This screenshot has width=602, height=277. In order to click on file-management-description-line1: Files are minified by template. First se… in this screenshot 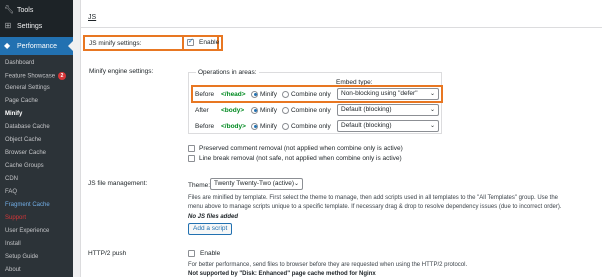, I will do `click(373, 198)`.